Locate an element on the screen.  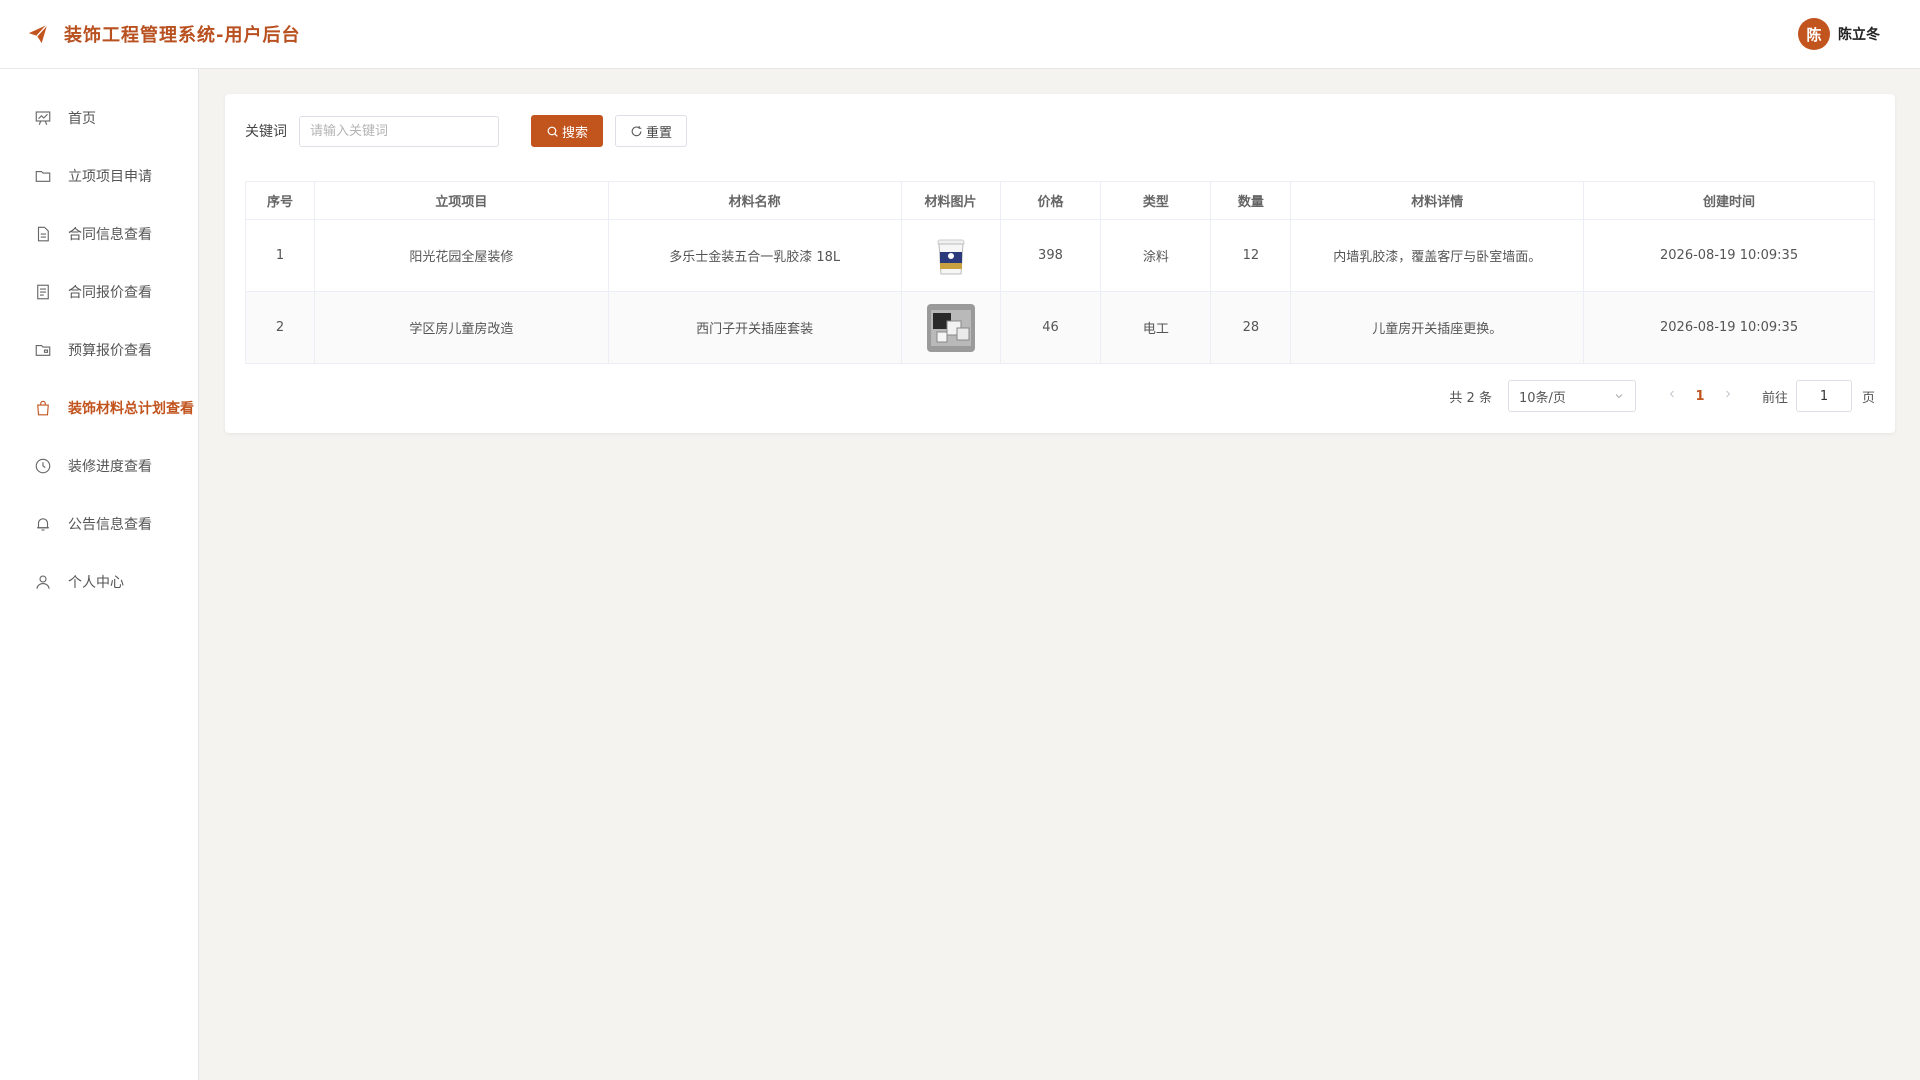
page-number-current: 1 is located at coordinates (1700, 396).